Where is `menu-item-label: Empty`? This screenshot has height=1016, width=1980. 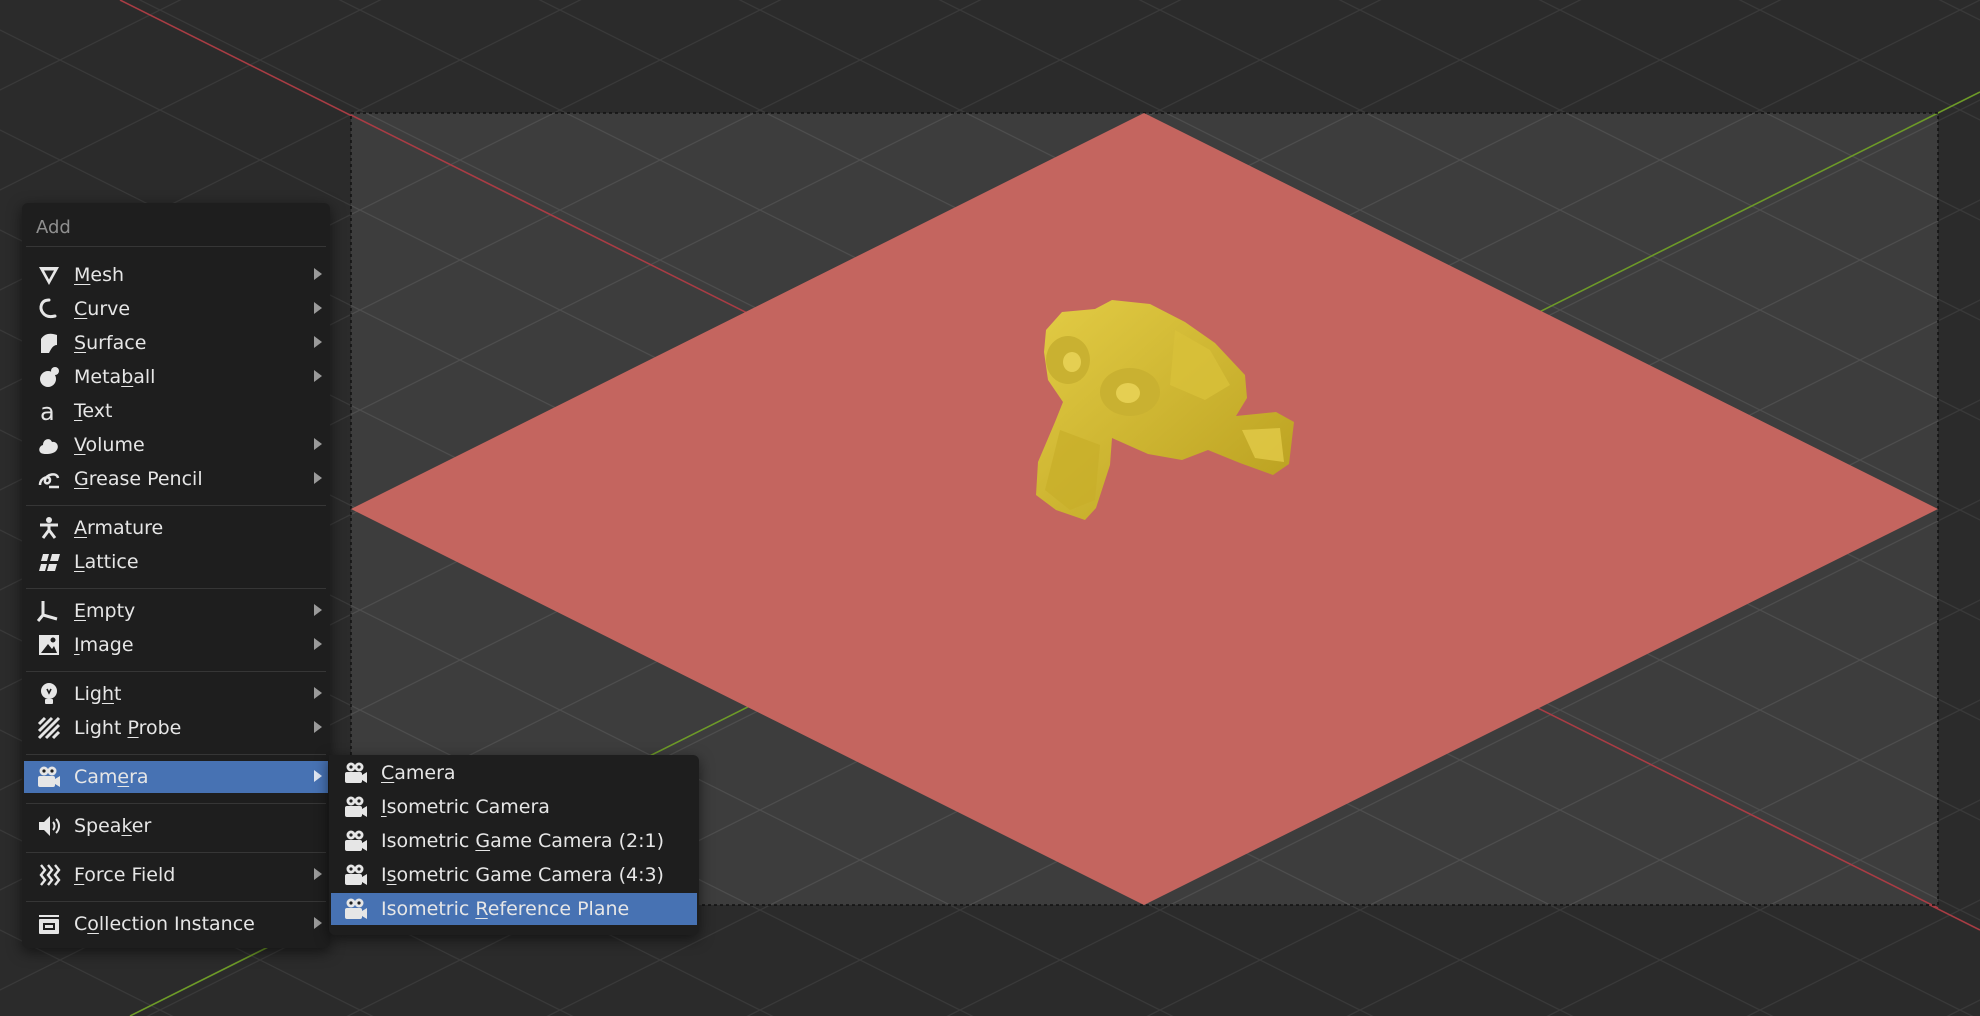
menu-item-label: Empty is located at coordinates (104, 611).